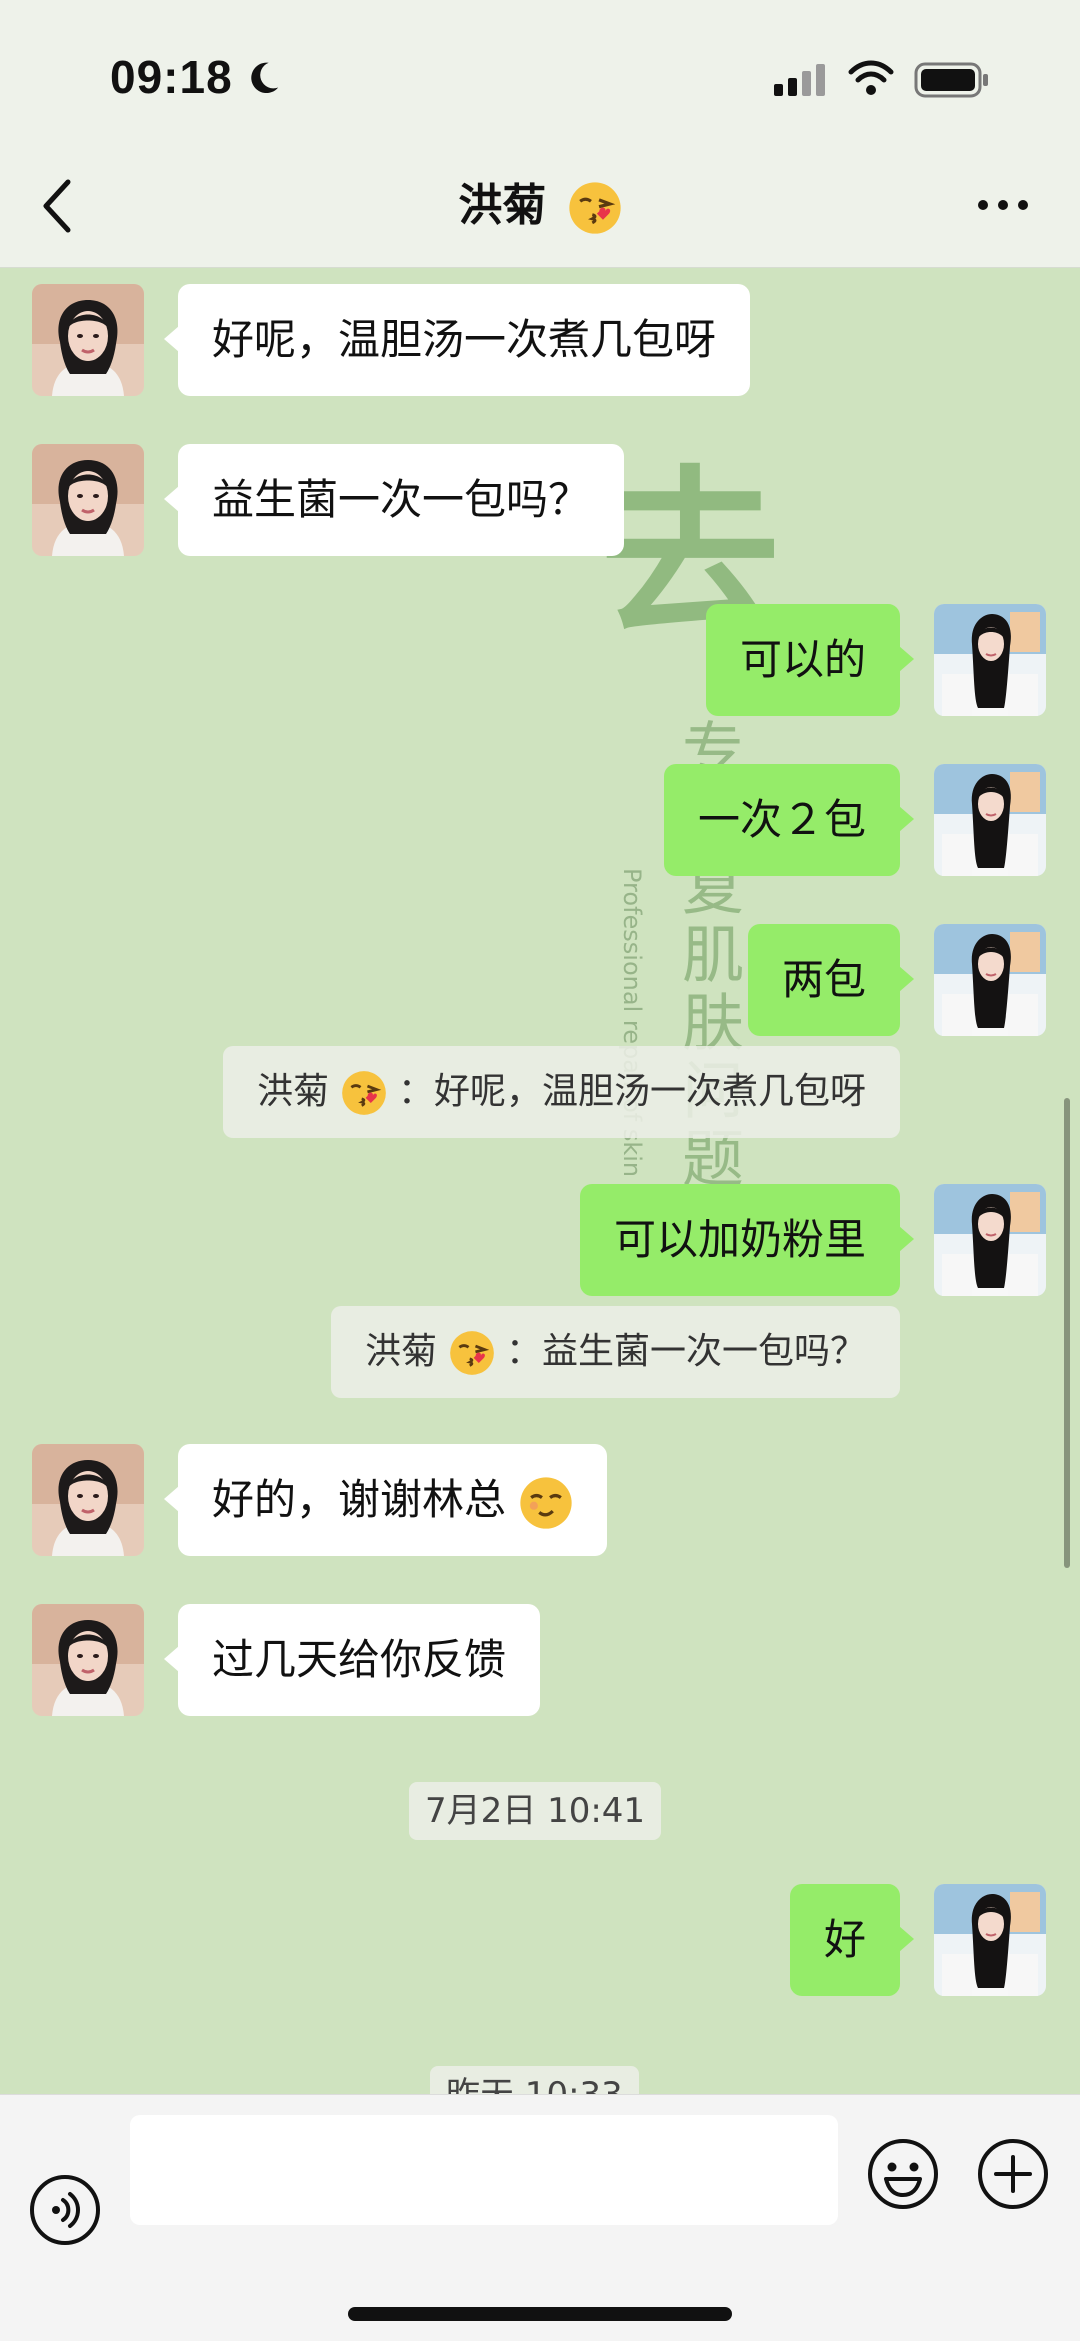  I want to click on message-bubble: 好的，谢谢林总, so click(385, 1500).